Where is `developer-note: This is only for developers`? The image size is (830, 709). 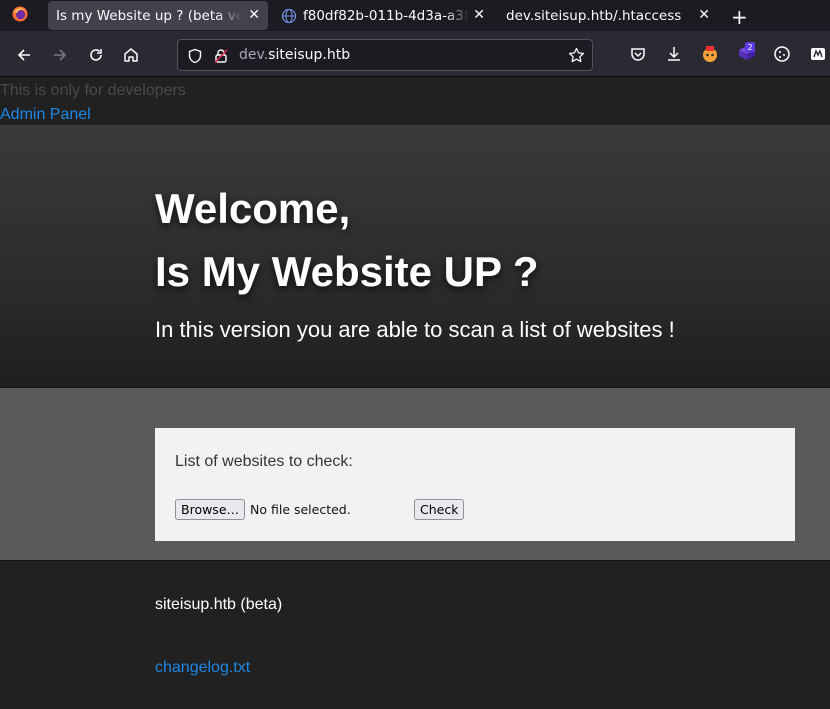 developer-note: This is only for developers is located at coordinates (93, 90).